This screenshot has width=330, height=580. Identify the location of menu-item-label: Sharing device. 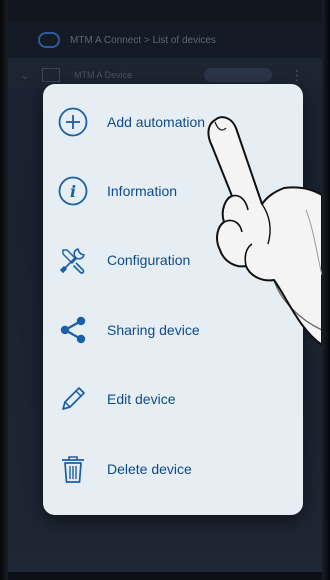
(153, 330).